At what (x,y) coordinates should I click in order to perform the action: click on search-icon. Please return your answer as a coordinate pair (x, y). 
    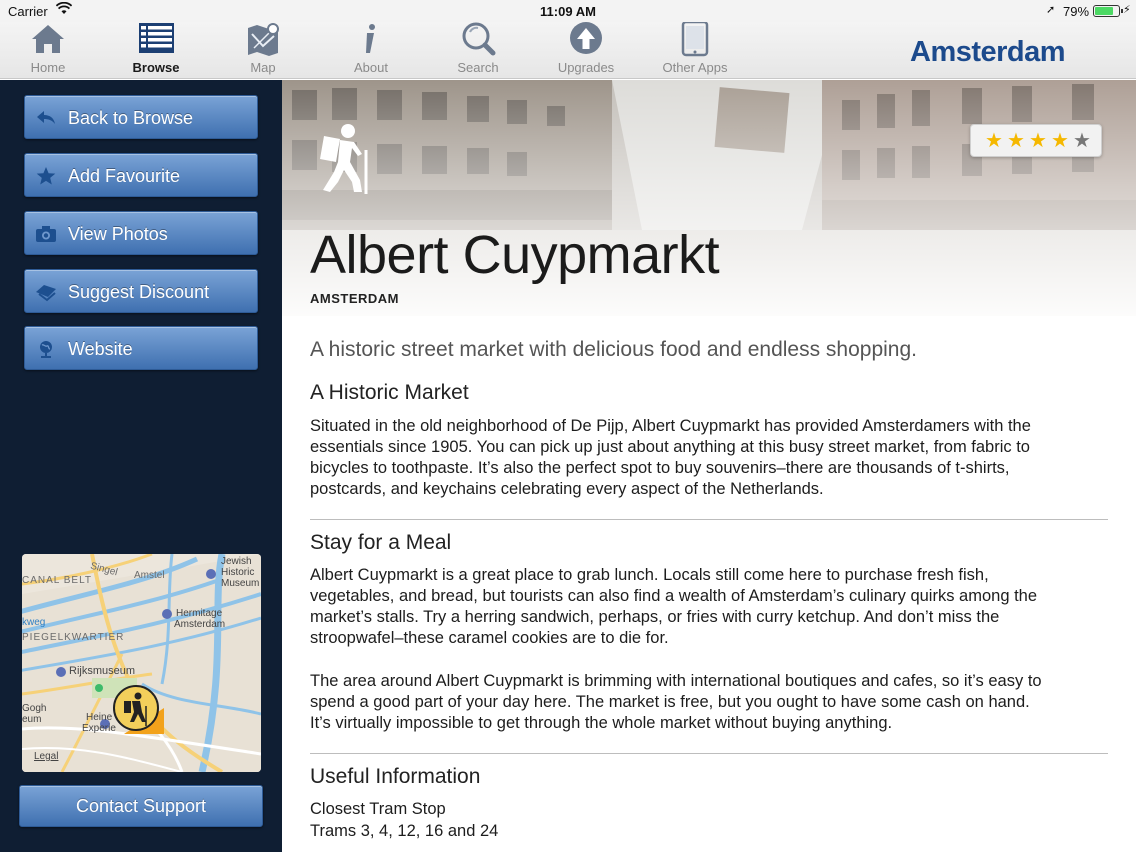
    Looking at the image, I should click on (479, 39).